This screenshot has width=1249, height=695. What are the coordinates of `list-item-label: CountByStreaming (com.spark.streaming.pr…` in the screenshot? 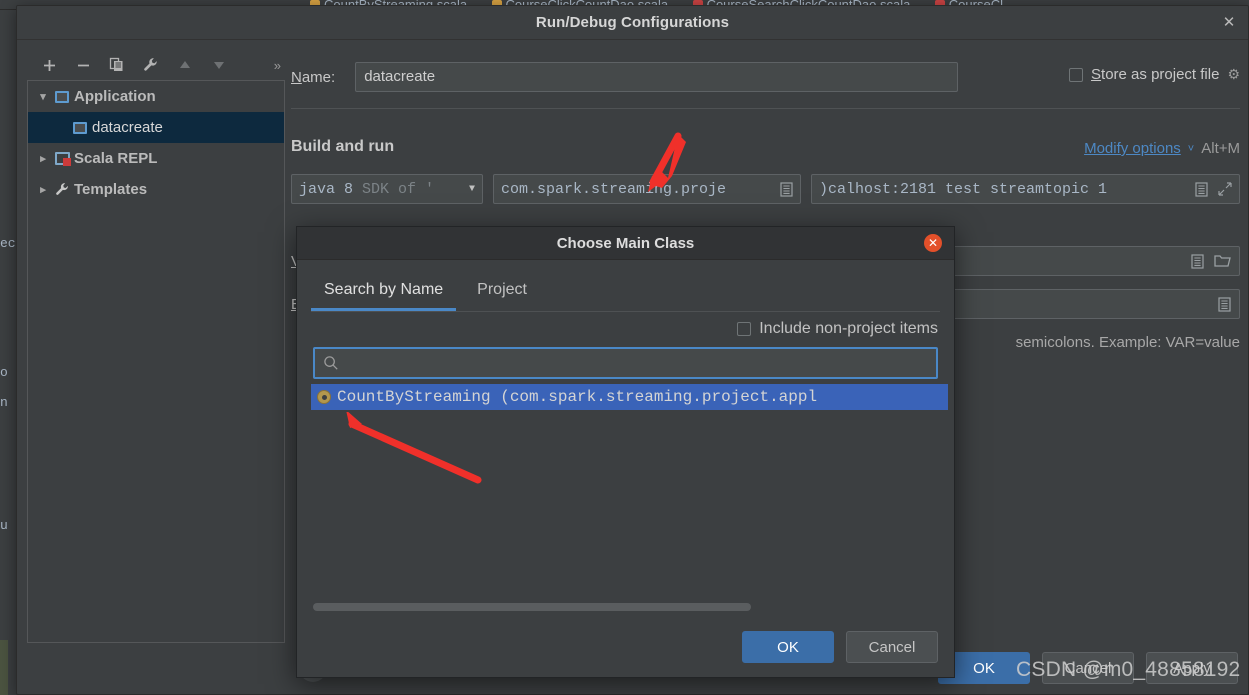 It's located at (577, 397).